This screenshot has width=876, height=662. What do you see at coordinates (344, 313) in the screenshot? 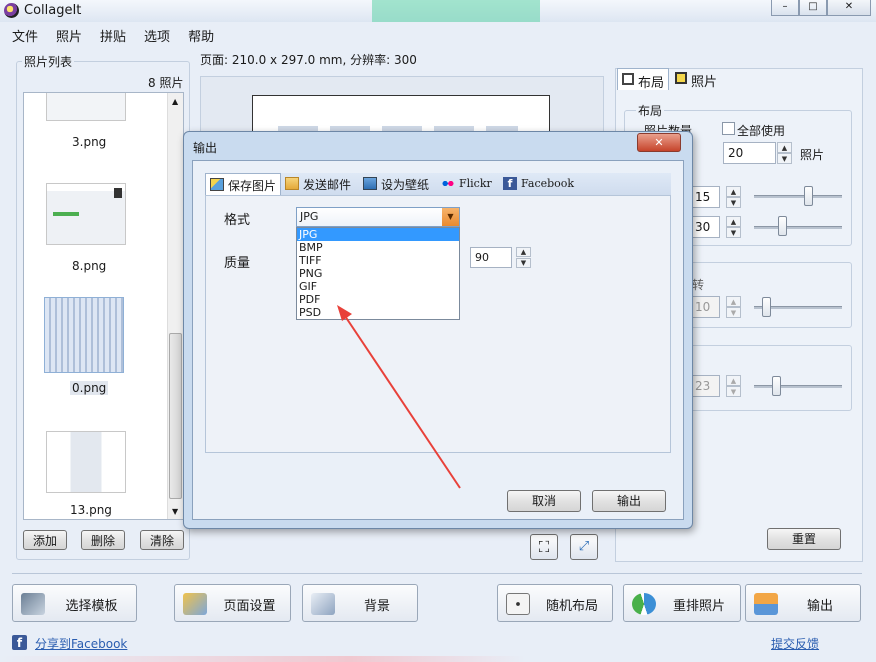
I see `arrow-head` at bounding box center [344, 313].